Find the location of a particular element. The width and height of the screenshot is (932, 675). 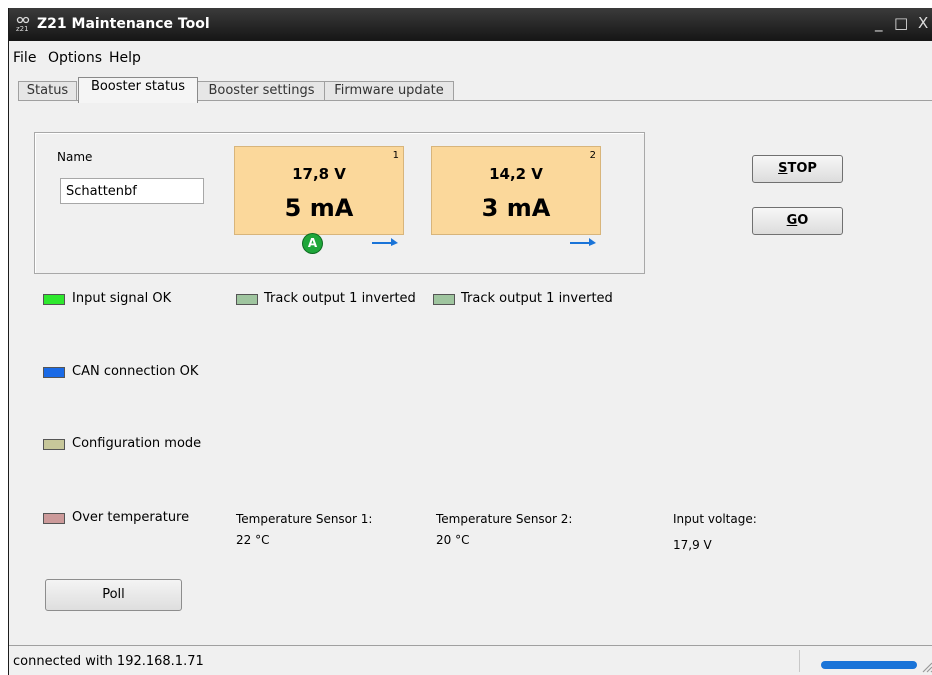

stop-button-label: STOP is located at coordinates (797, 168).